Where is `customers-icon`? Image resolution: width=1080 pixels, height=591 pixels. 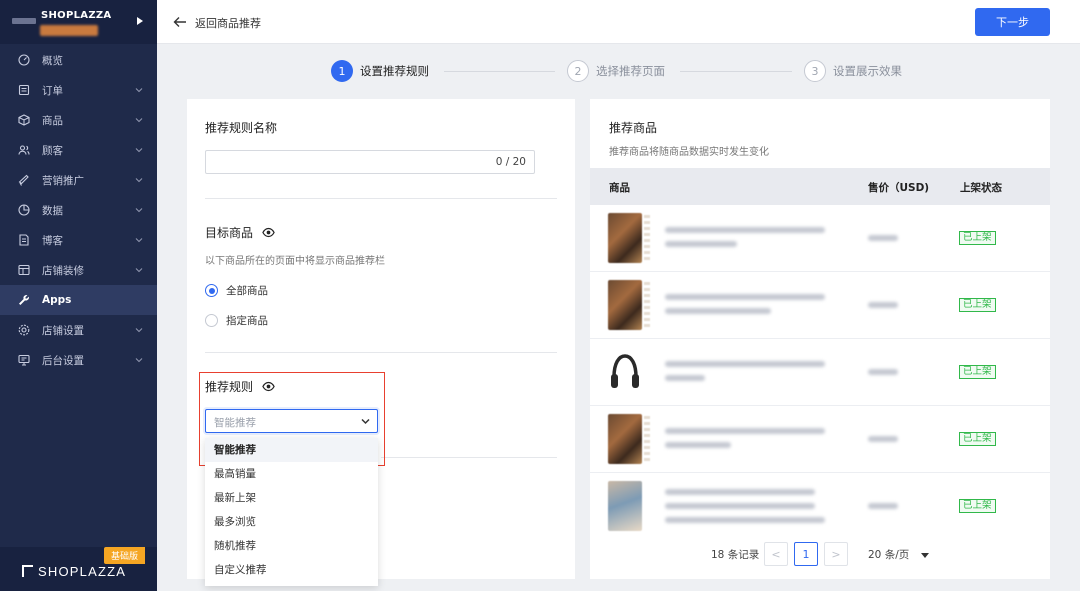 customers-icon is located at coordinates (24, 150).